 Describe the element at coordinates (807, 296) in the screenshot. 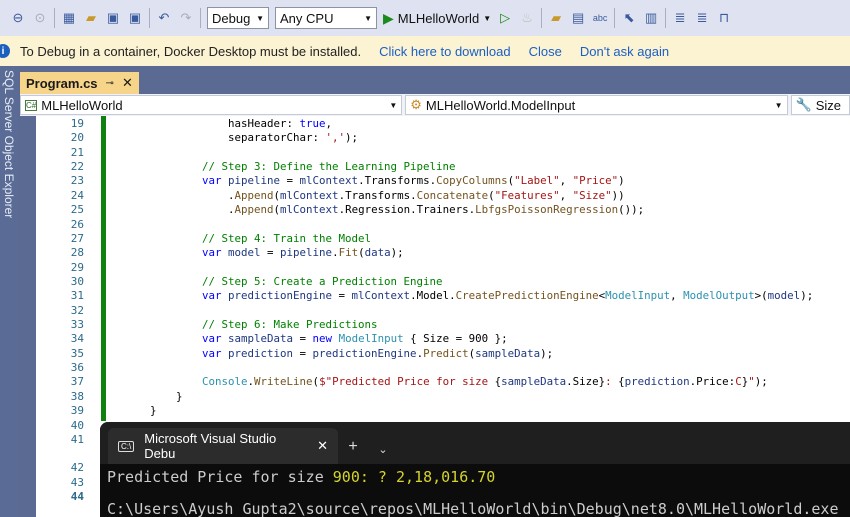

I see `code-token: );` at that location.